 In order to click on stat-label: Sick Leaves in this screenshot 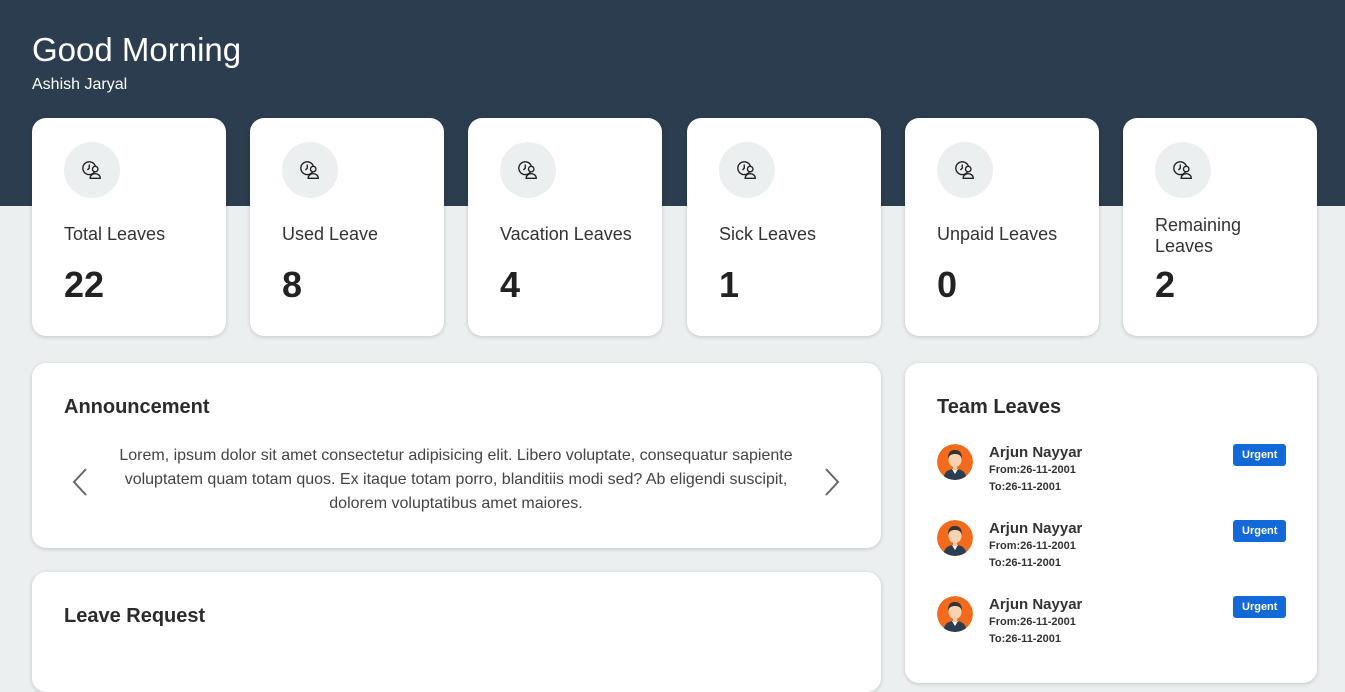, I will do `click(768, 234)`.